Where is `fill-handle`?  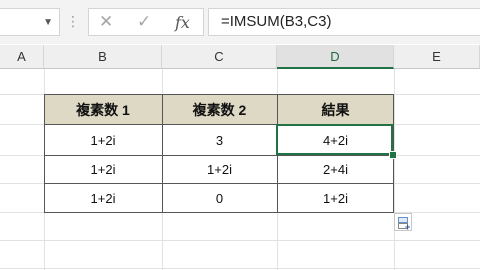 fill-handle is located at coordinates (393, 155).